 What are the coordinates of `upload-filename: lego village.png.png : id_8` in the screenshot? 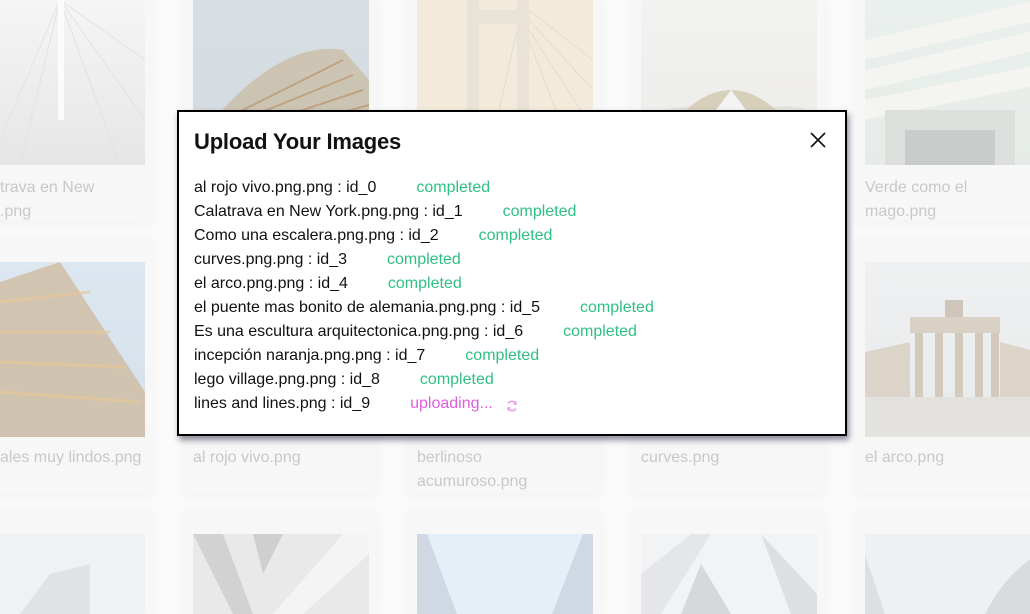 It's located at (287, 379).